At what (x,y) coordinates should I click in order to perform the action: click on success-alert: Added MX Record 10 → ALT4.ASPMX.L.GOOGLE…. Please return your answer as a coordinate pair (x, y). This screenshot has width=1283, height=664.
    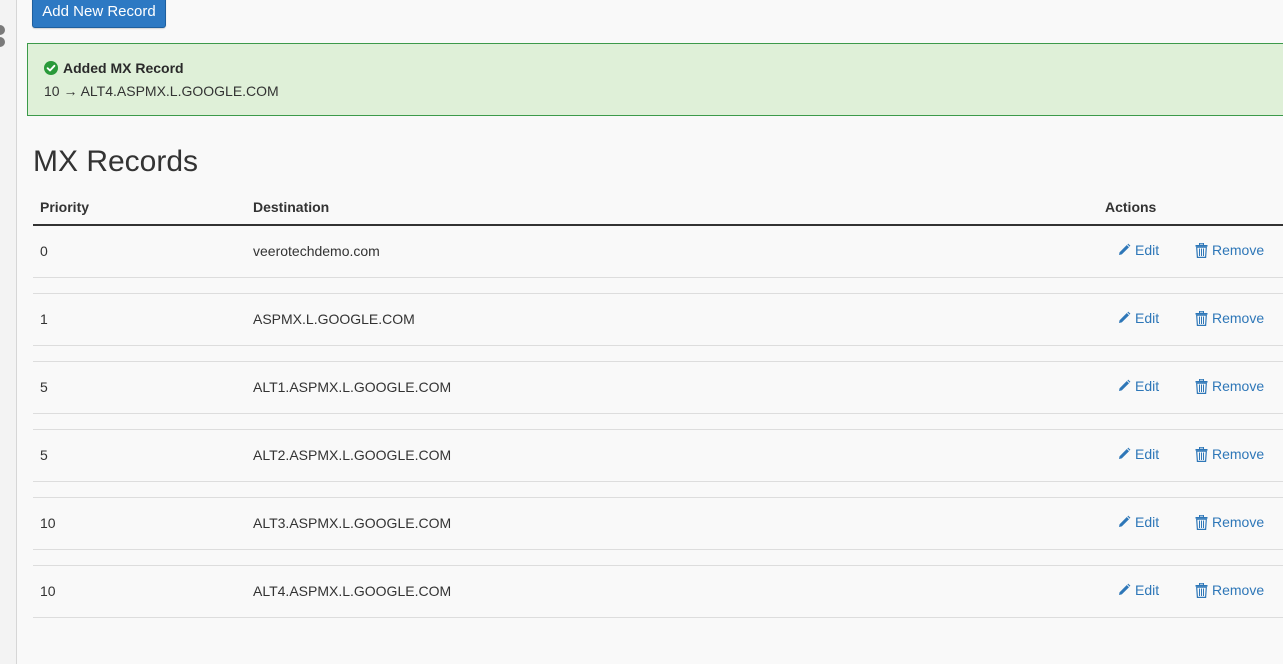
    Looking at the image, I should click on (655, 79).